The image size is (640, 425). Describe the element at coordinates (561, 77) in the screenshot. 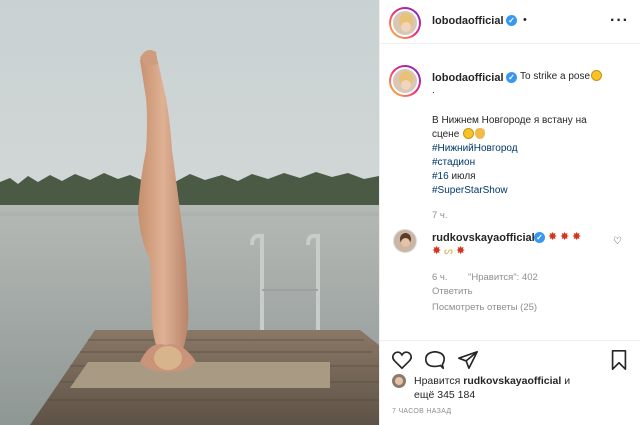

I see `caption-text: To strike a pose` at that location.